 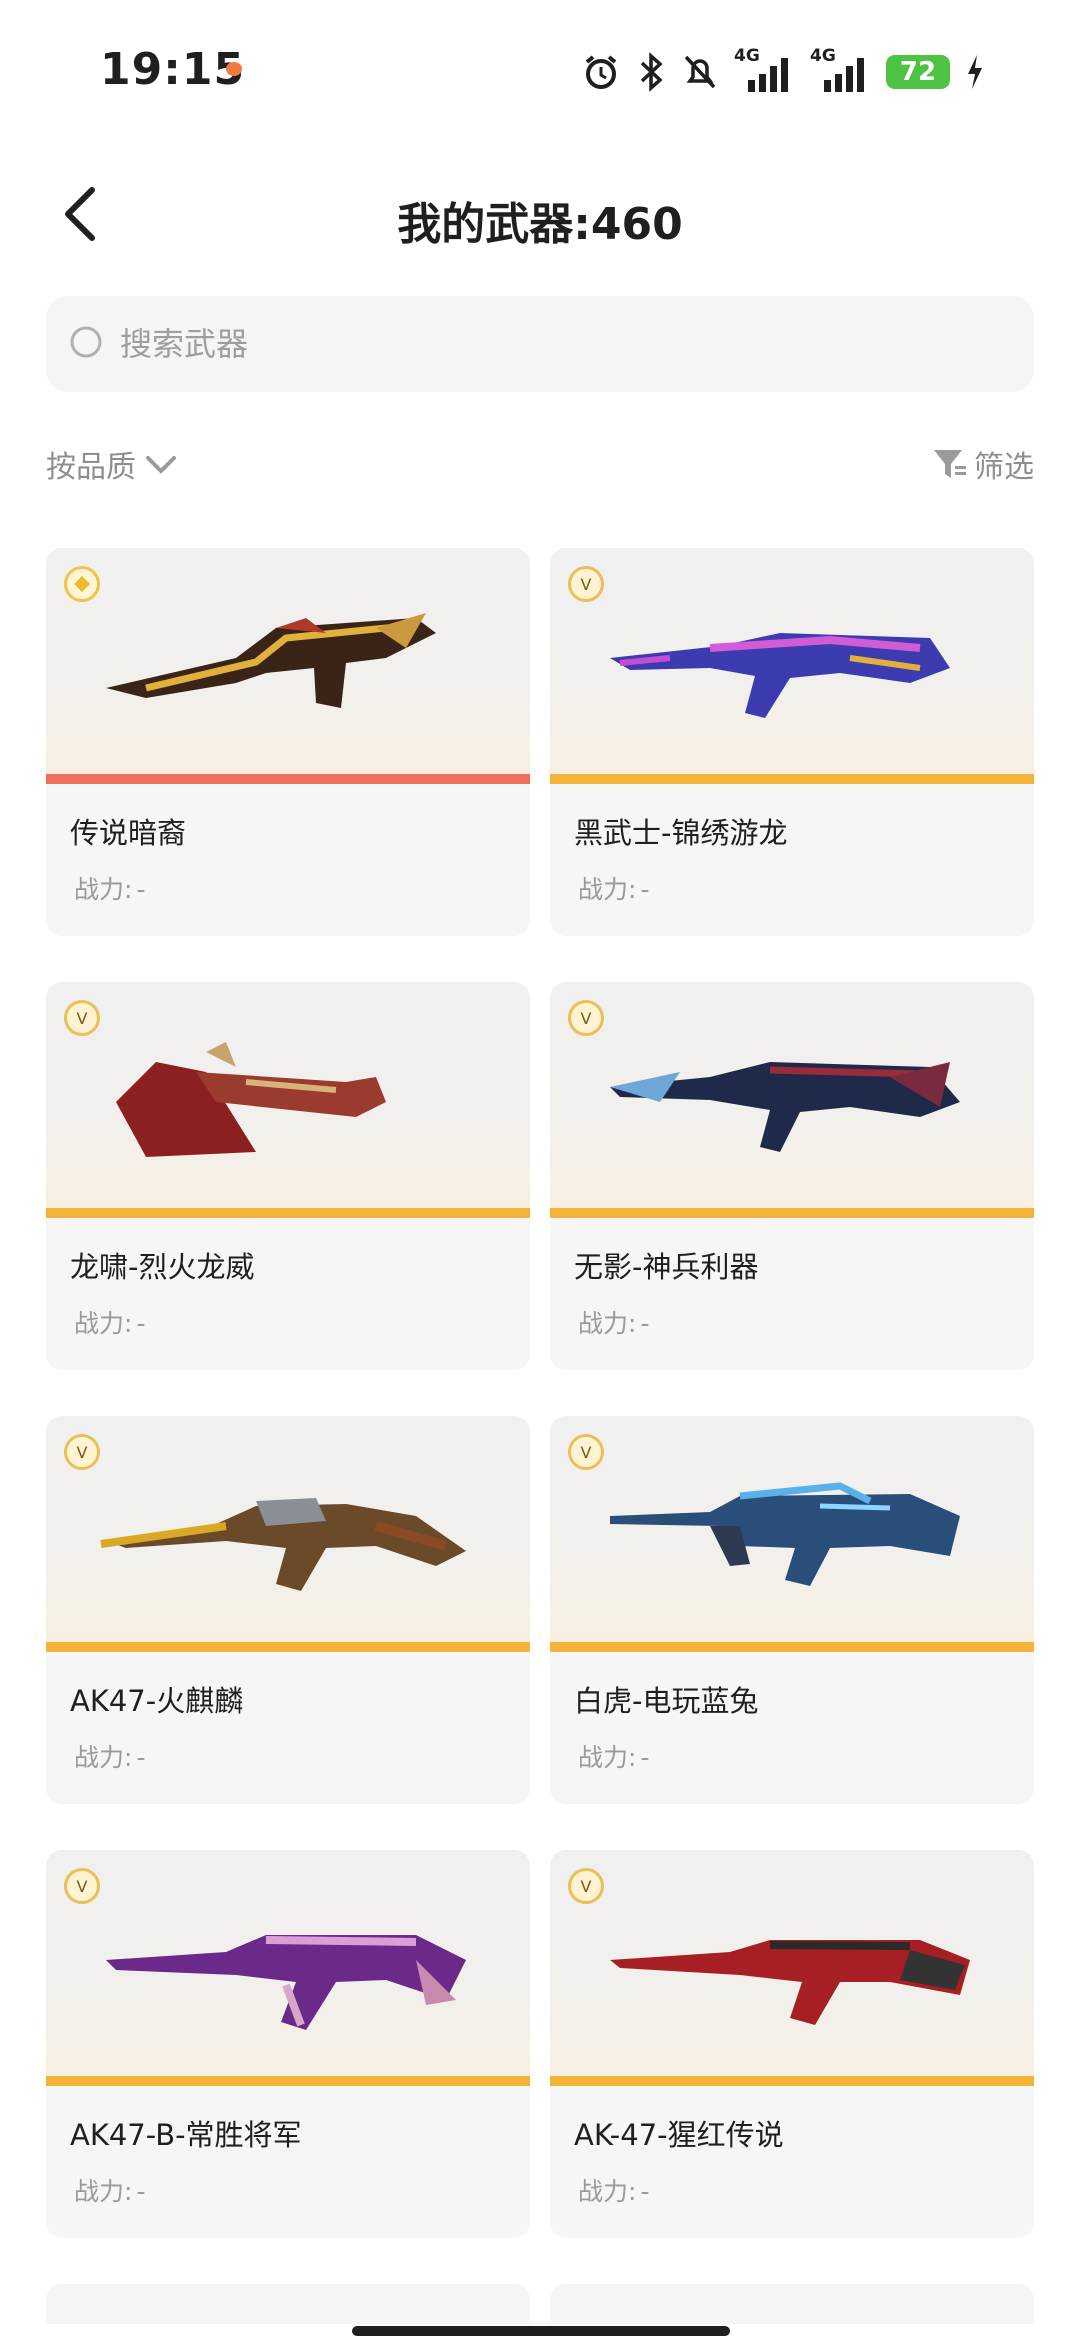 I want to click on alarm-icon, so click(x=601, y=72).